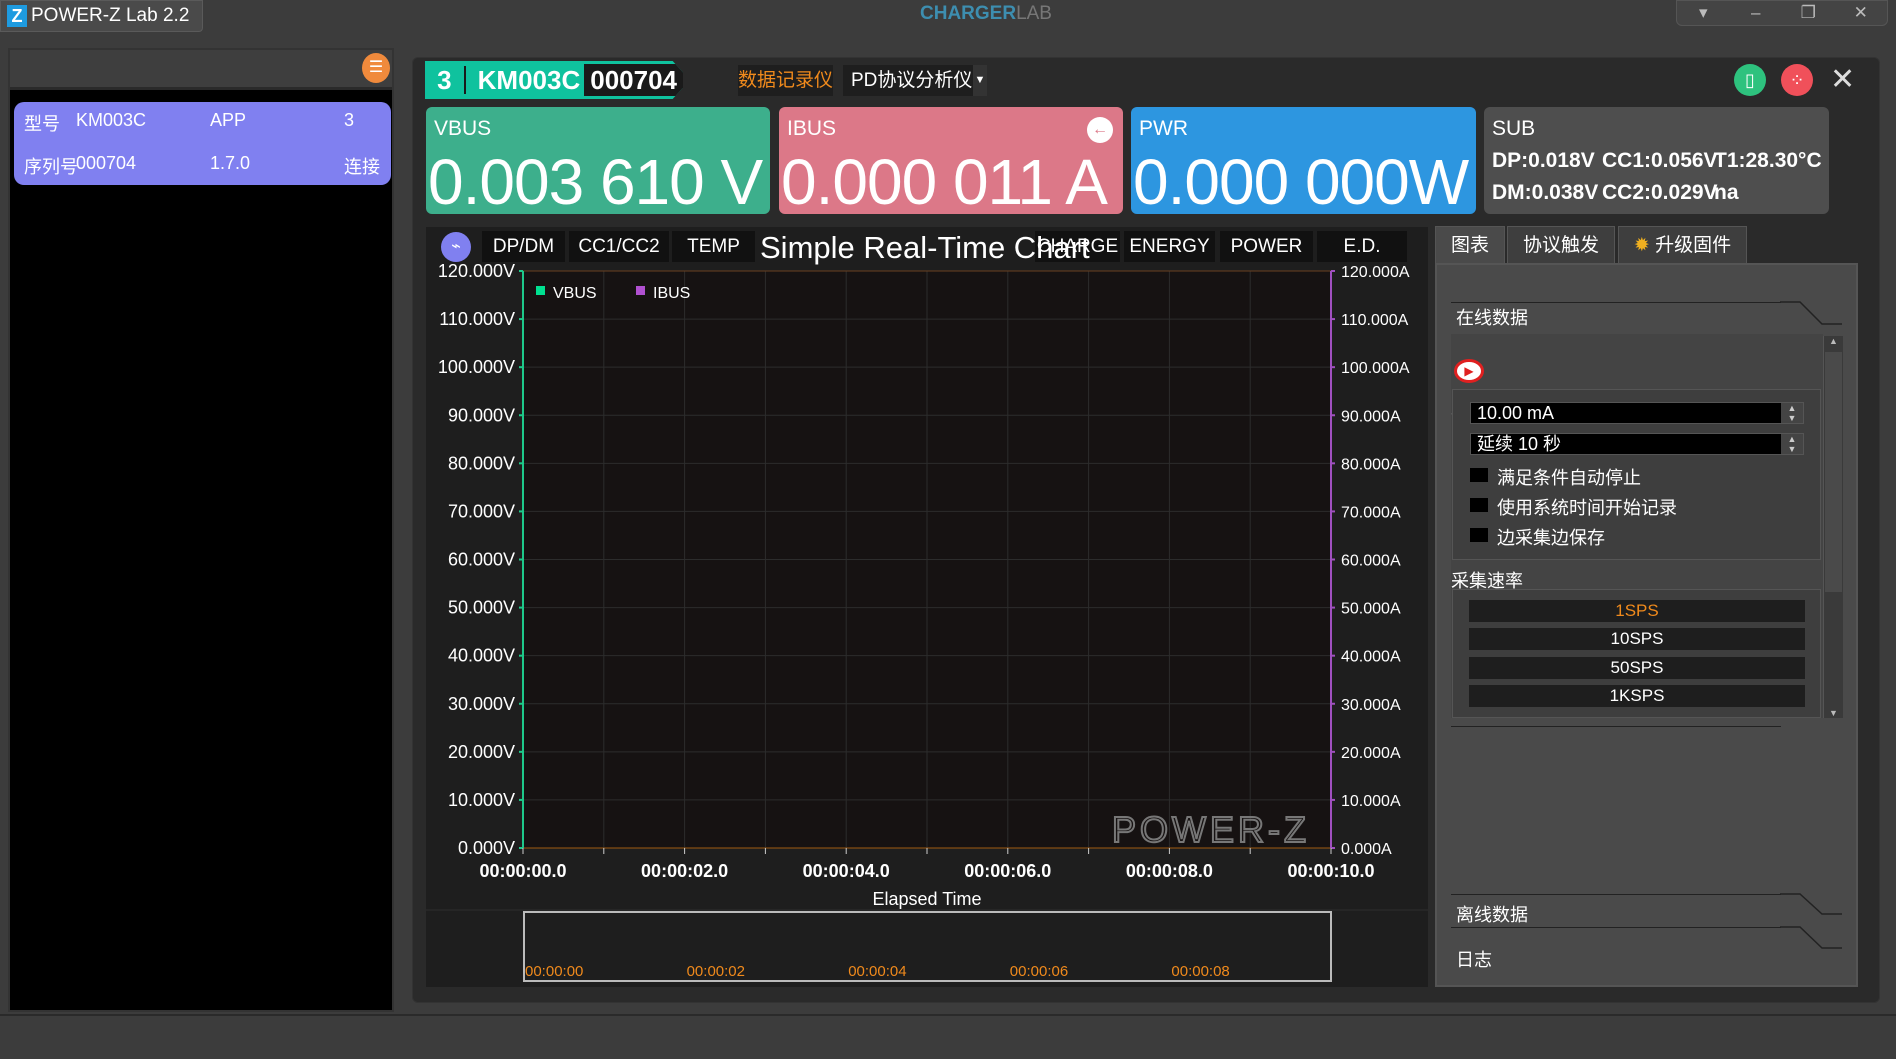 Image resolution: width=1896 pixels, height=1059 pixels. Describe the element at coordinates (481, 752) in the screenshot. I see `y-left-tick-label: 20.000V` at that location.